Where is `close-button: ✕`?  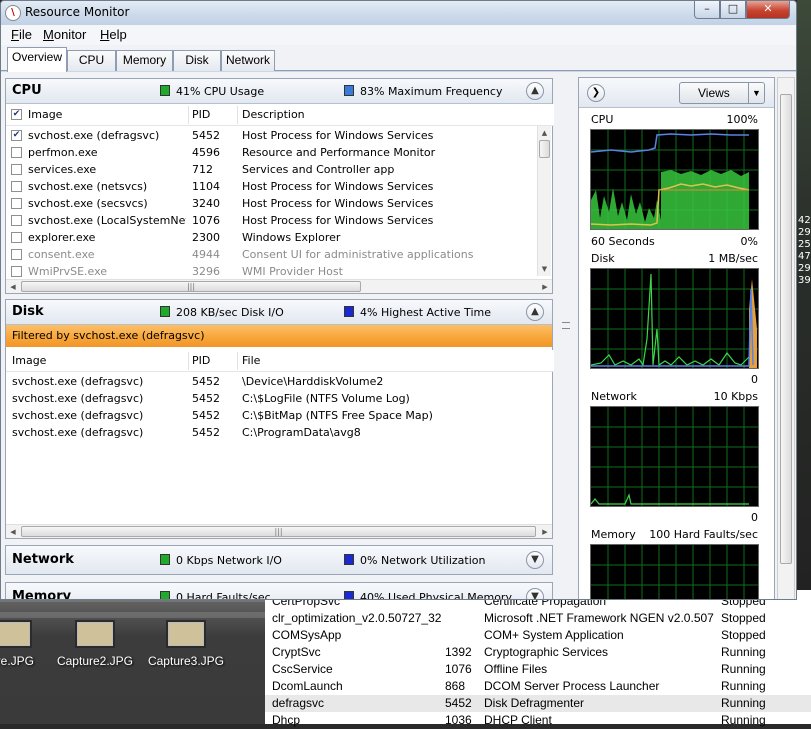 close-button: ✕ is located at coordinates (768, 10).